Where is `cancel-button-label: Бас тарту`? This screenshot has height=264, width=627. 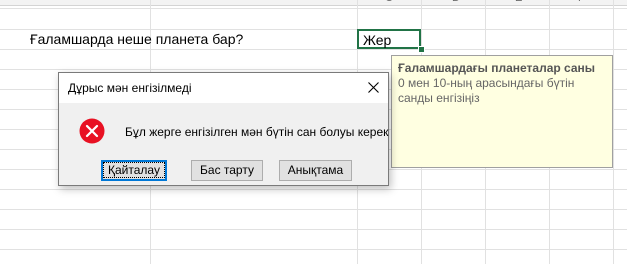
cancel-button-label: Бас тарту is located at coordinates (227, 170).